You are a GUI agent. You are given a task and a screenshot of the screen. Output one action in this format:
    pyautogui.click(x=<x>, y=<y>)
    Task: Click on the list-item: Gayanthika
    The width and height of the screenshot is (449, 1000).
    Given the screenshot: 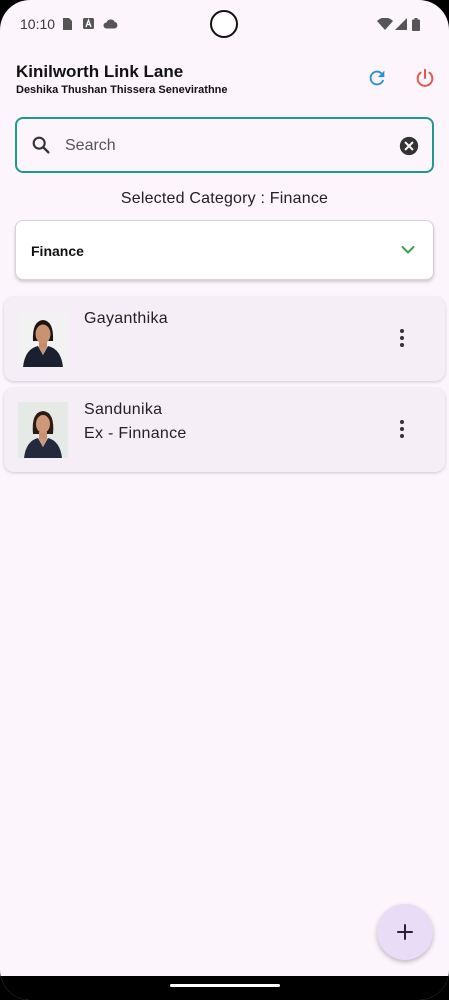 What is the action you would take?
    pyautogui.click(x=224, y=339)
    